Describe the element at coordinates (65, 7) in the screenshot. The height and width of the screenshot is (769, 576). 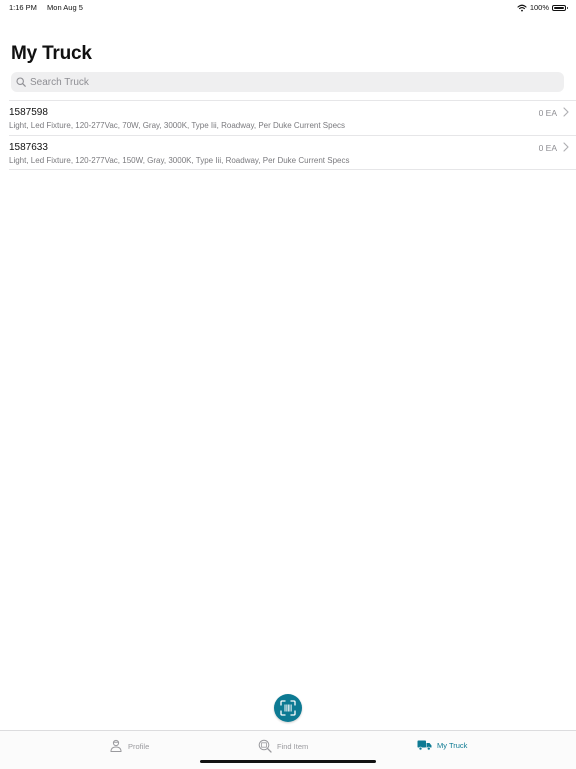
I see `status-date: Mon Aug 5` at that location.